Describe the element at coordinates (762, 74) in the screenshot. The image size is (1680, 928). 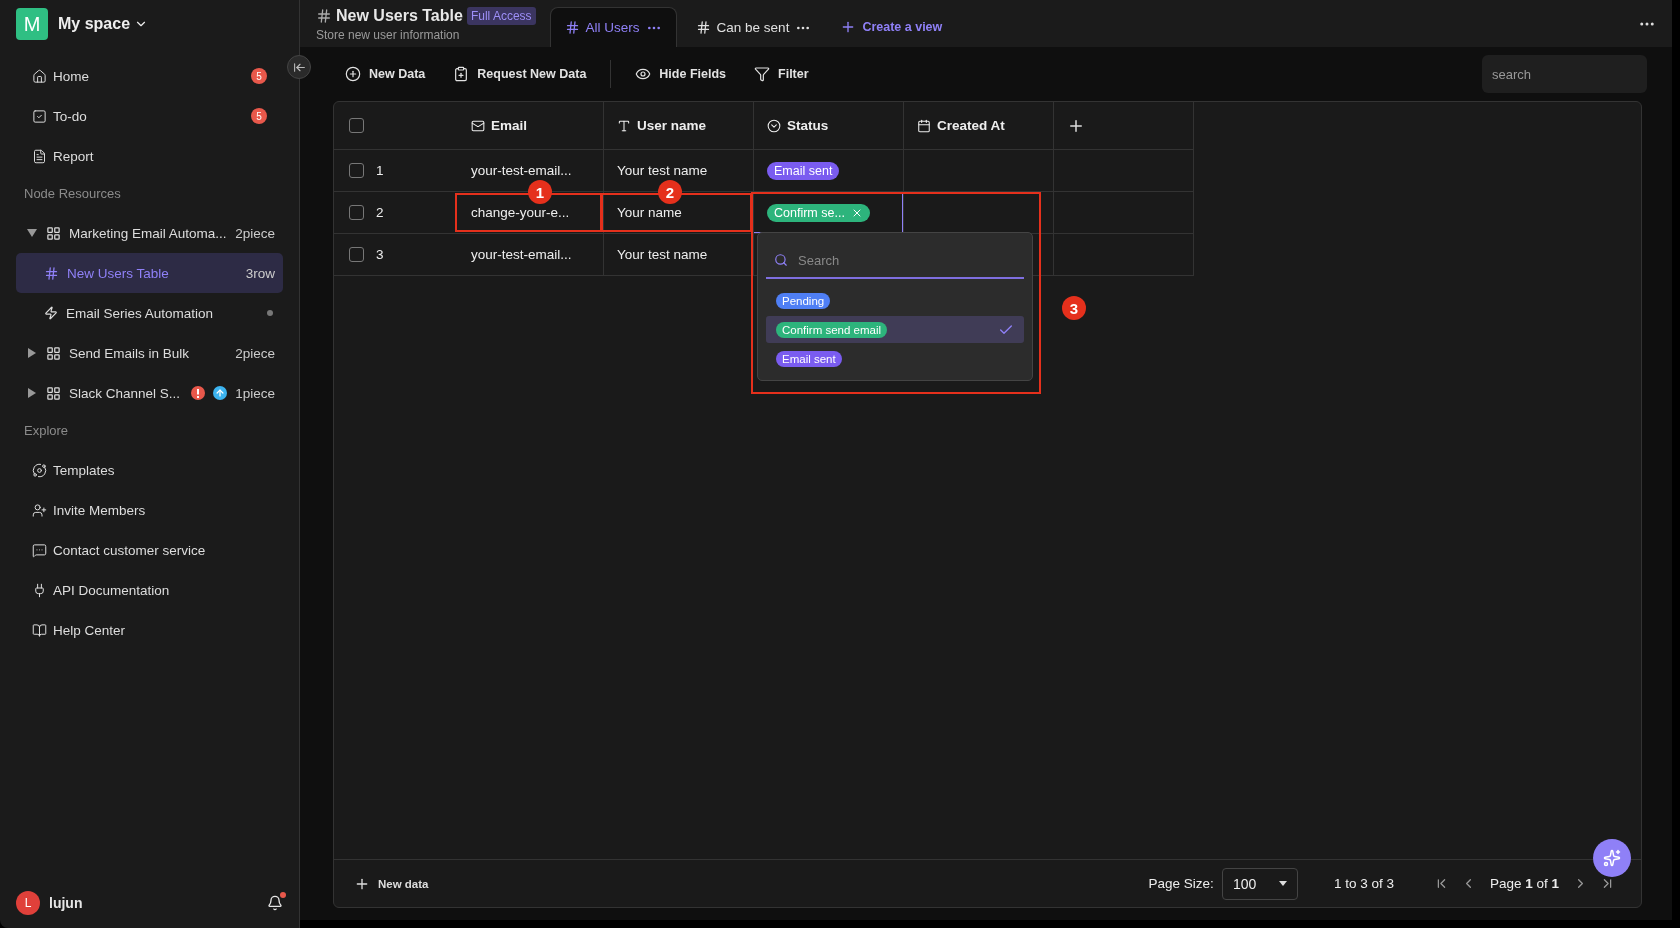
I see `filter-icon` at that location.